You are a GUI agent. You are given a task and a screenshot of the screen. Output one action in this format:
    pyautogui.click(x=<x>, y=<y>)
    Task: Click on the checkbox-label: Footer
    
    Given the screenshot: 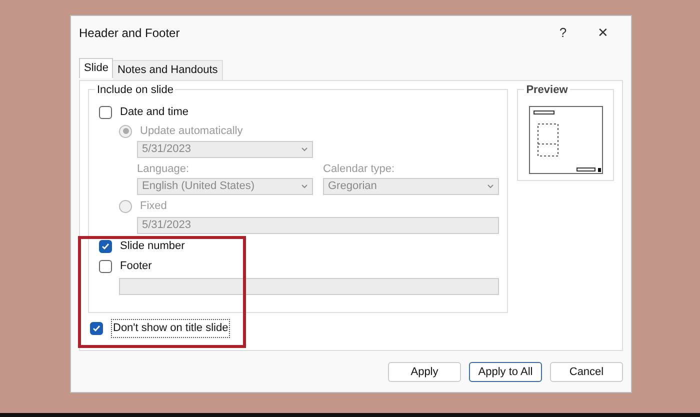 What is the action you would take?
    pyautogui.click(x=136, y=266)
    